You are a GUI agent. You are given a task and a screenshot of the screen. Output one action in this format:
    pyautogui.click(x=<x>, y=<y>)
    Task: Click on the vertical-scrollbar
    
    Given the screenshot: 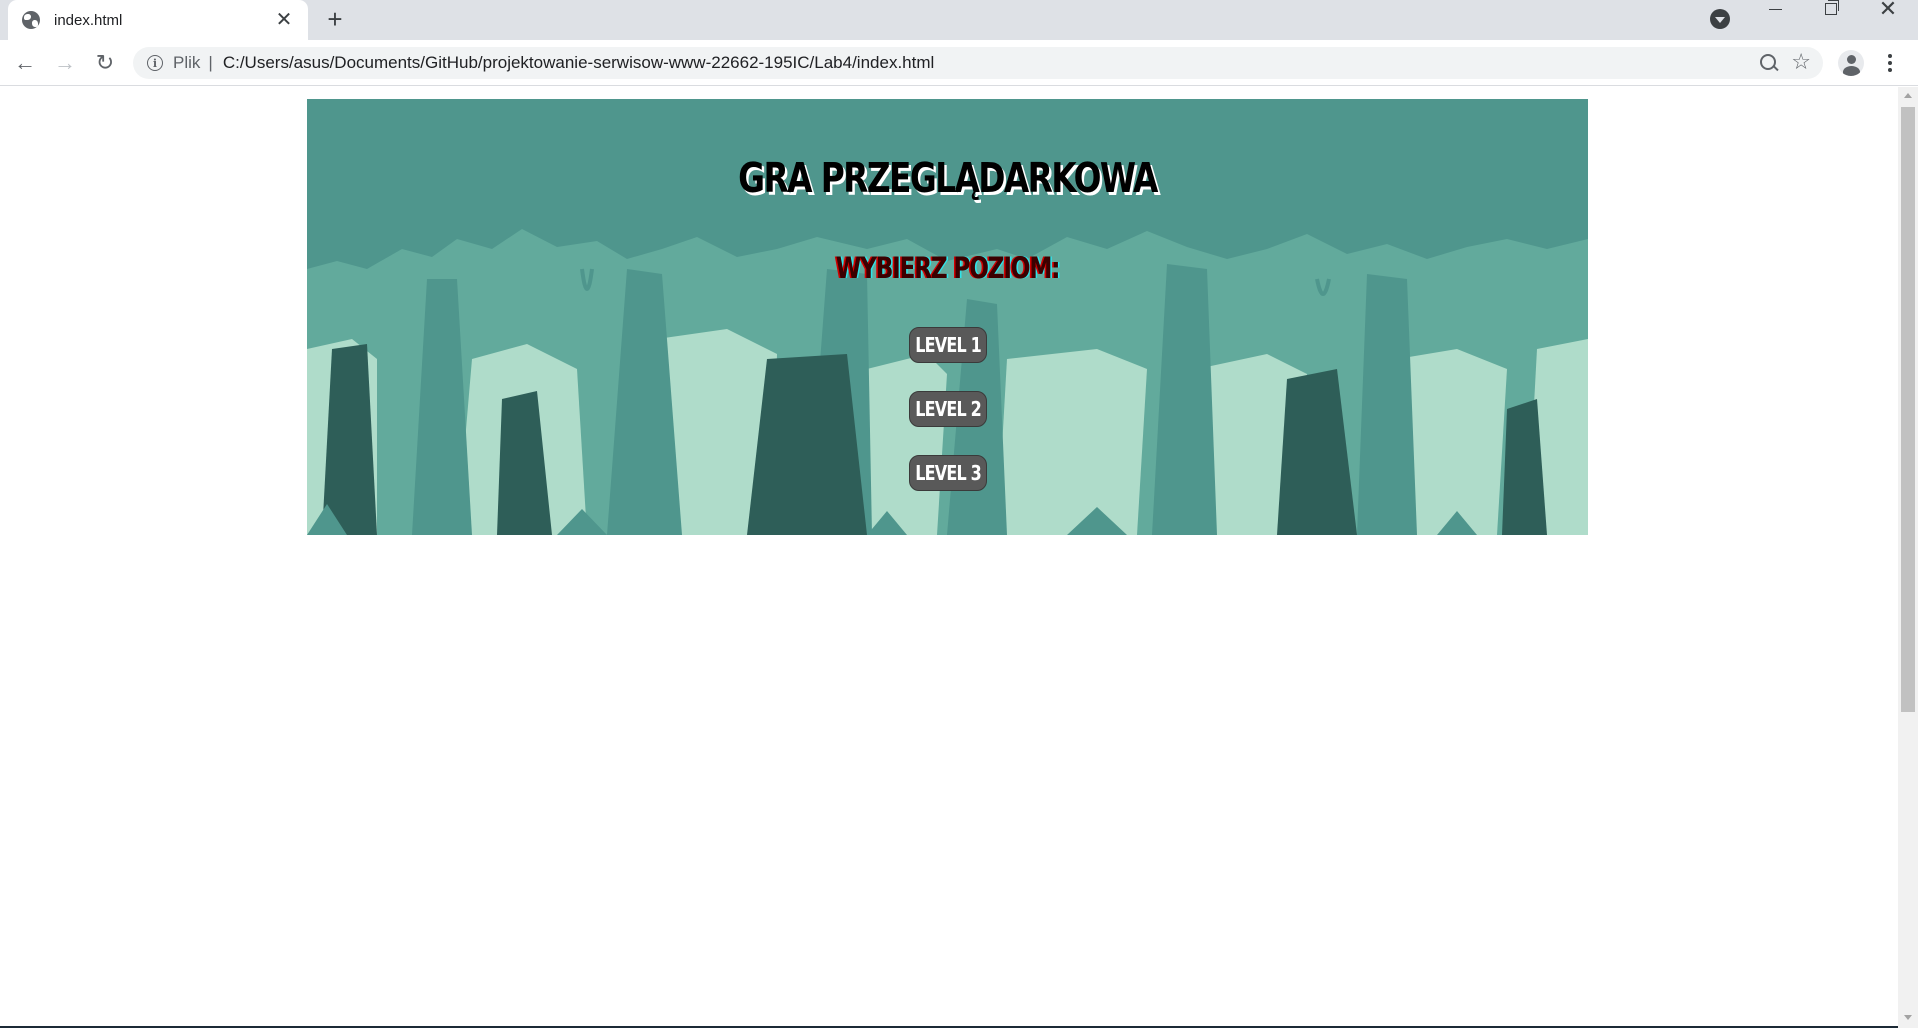 What is the action you would take?
    pyautogui.click(x=1908, y=557)
    